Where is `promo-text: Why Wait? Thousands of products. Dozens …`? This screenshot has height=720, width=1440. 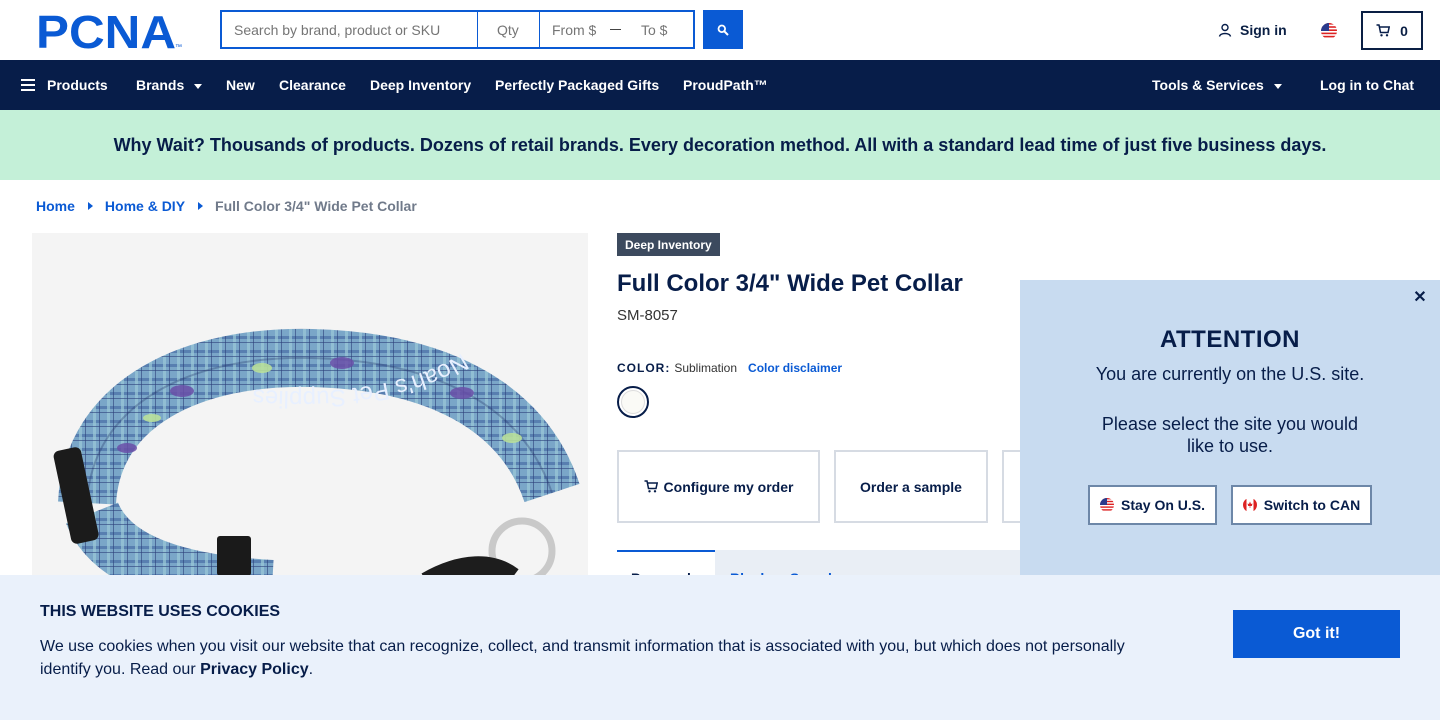
promo-text: Why Wait? Thousands of products. Dozens … is located at coordinates (720, 144).